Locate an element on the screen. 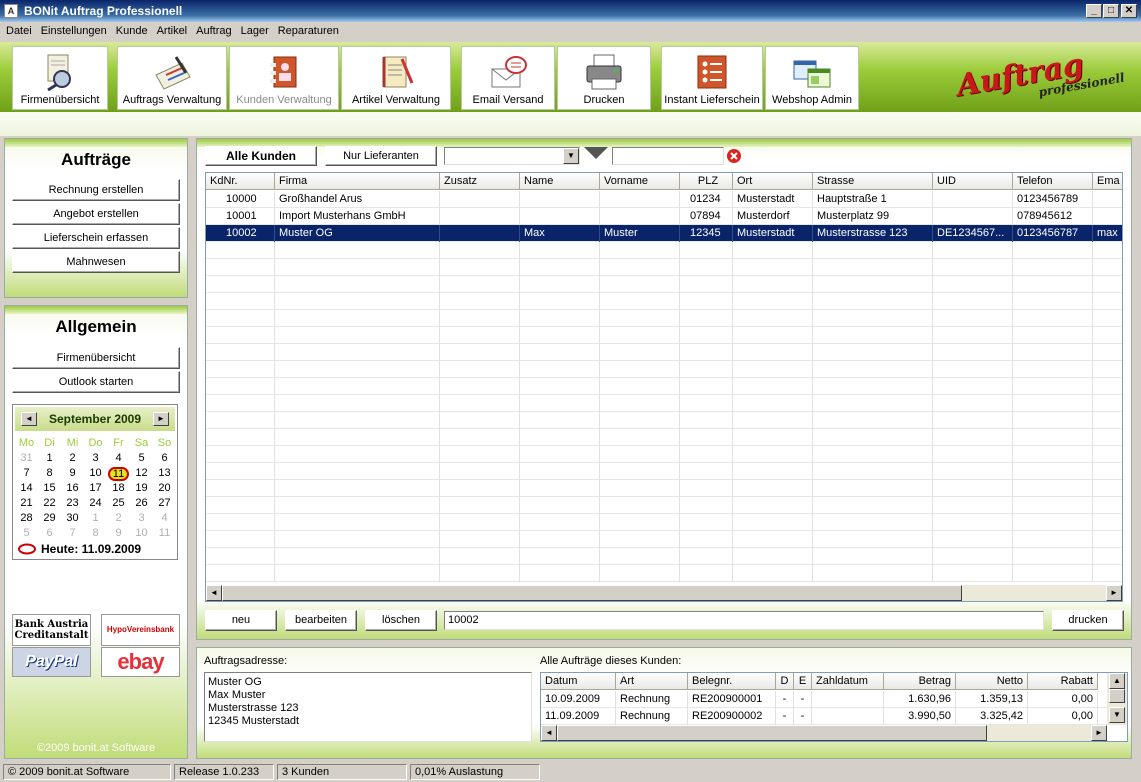  calendar-day: 16 is located at coordinates (72, 488).